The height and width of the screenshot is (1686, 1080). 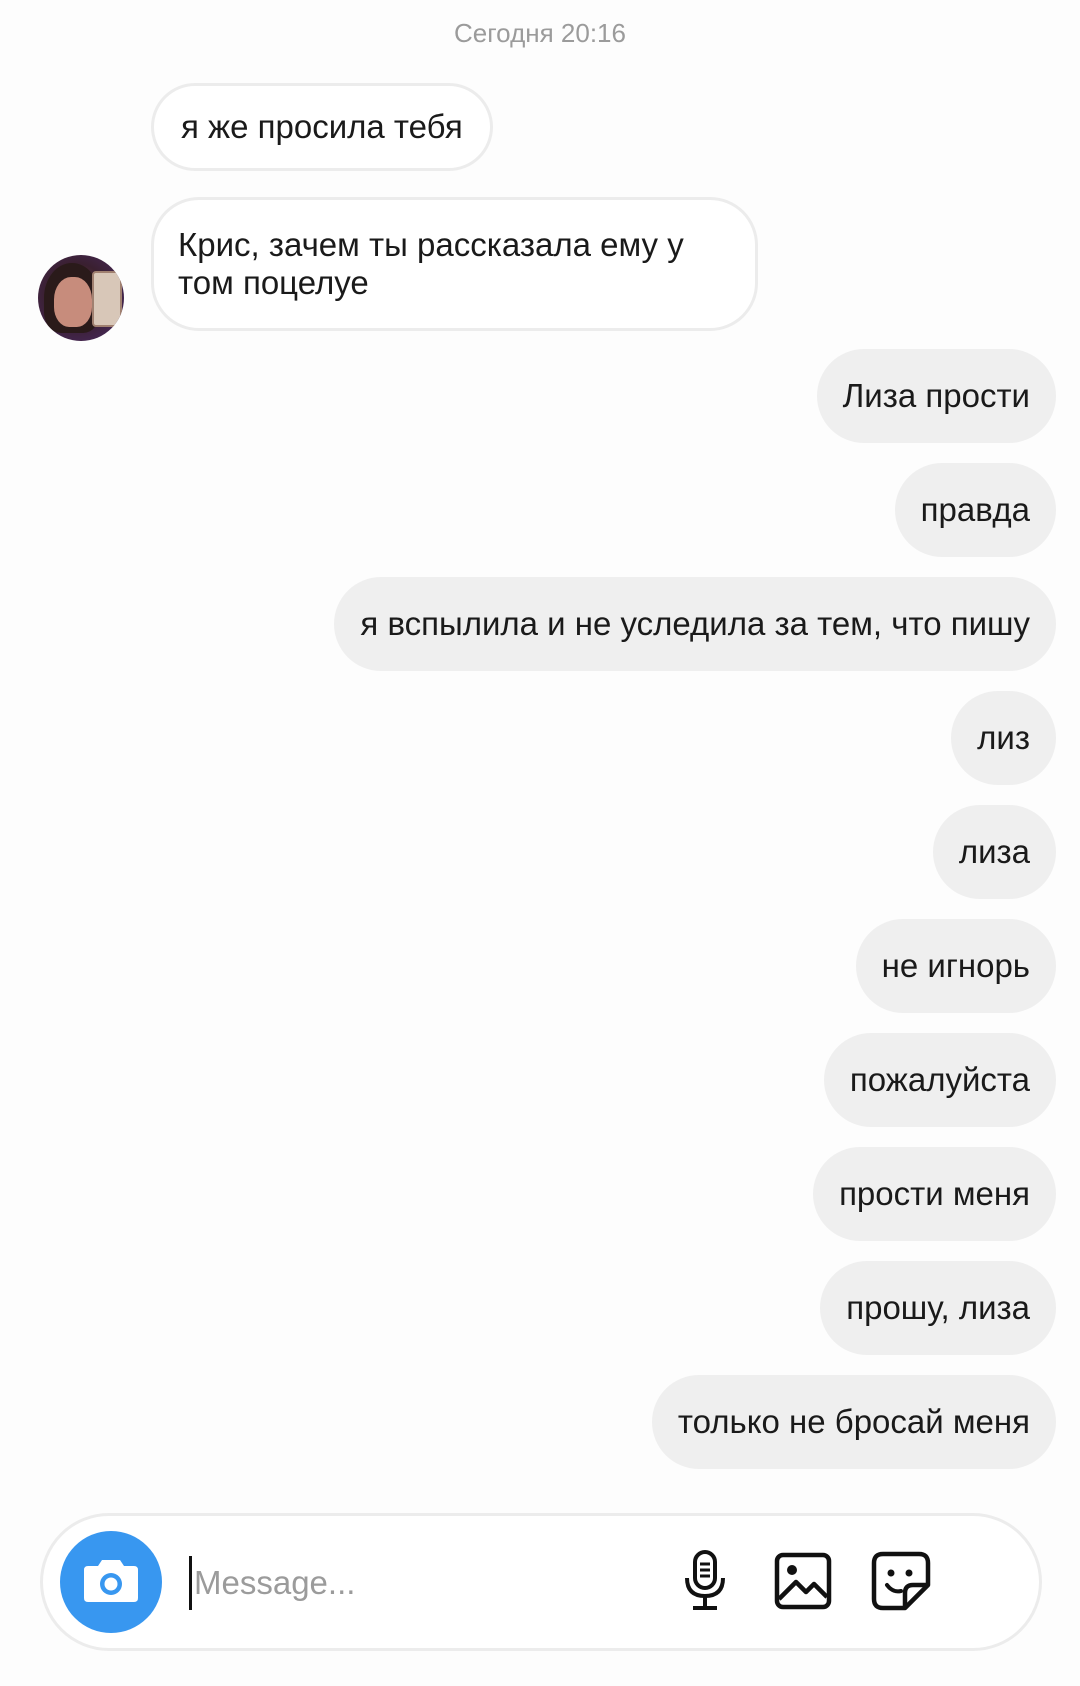 I want to click on message-bubble-outgoing: только не бросай меня, so click(x=853, y=1422).